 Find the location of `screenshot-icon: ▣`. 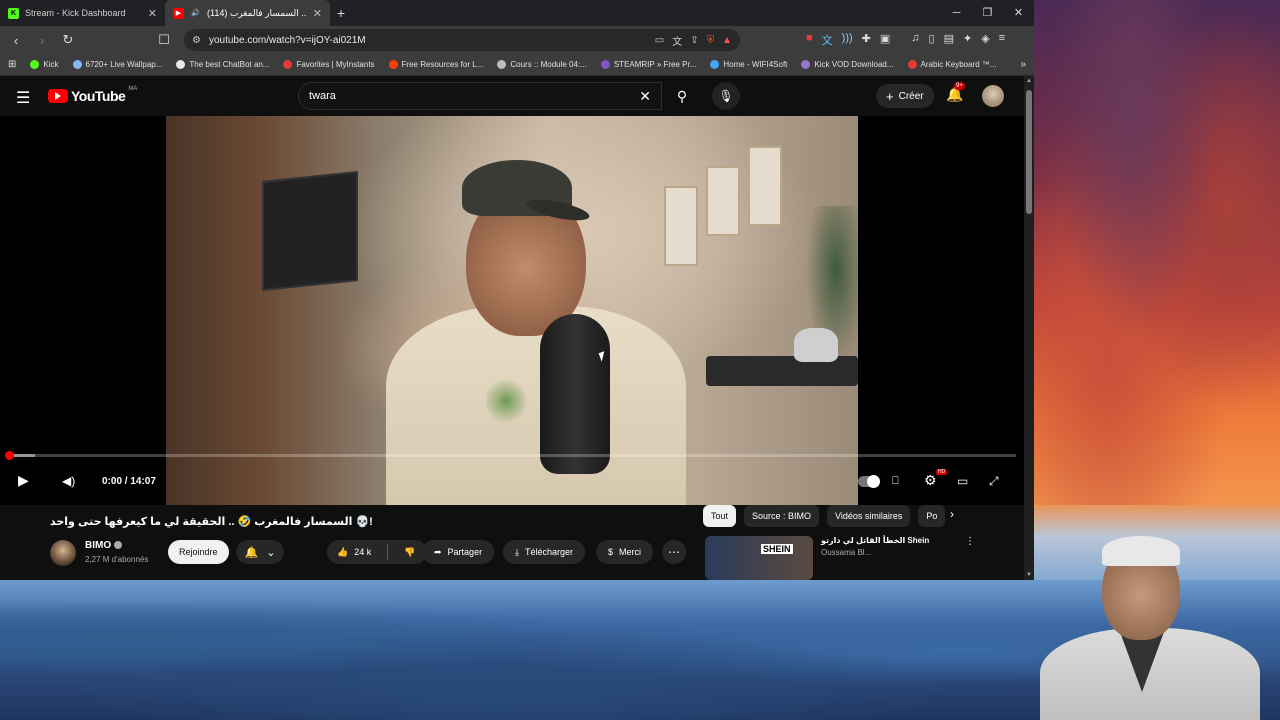

screenshot-icon: ▣ is located at coordinates (885, 40).